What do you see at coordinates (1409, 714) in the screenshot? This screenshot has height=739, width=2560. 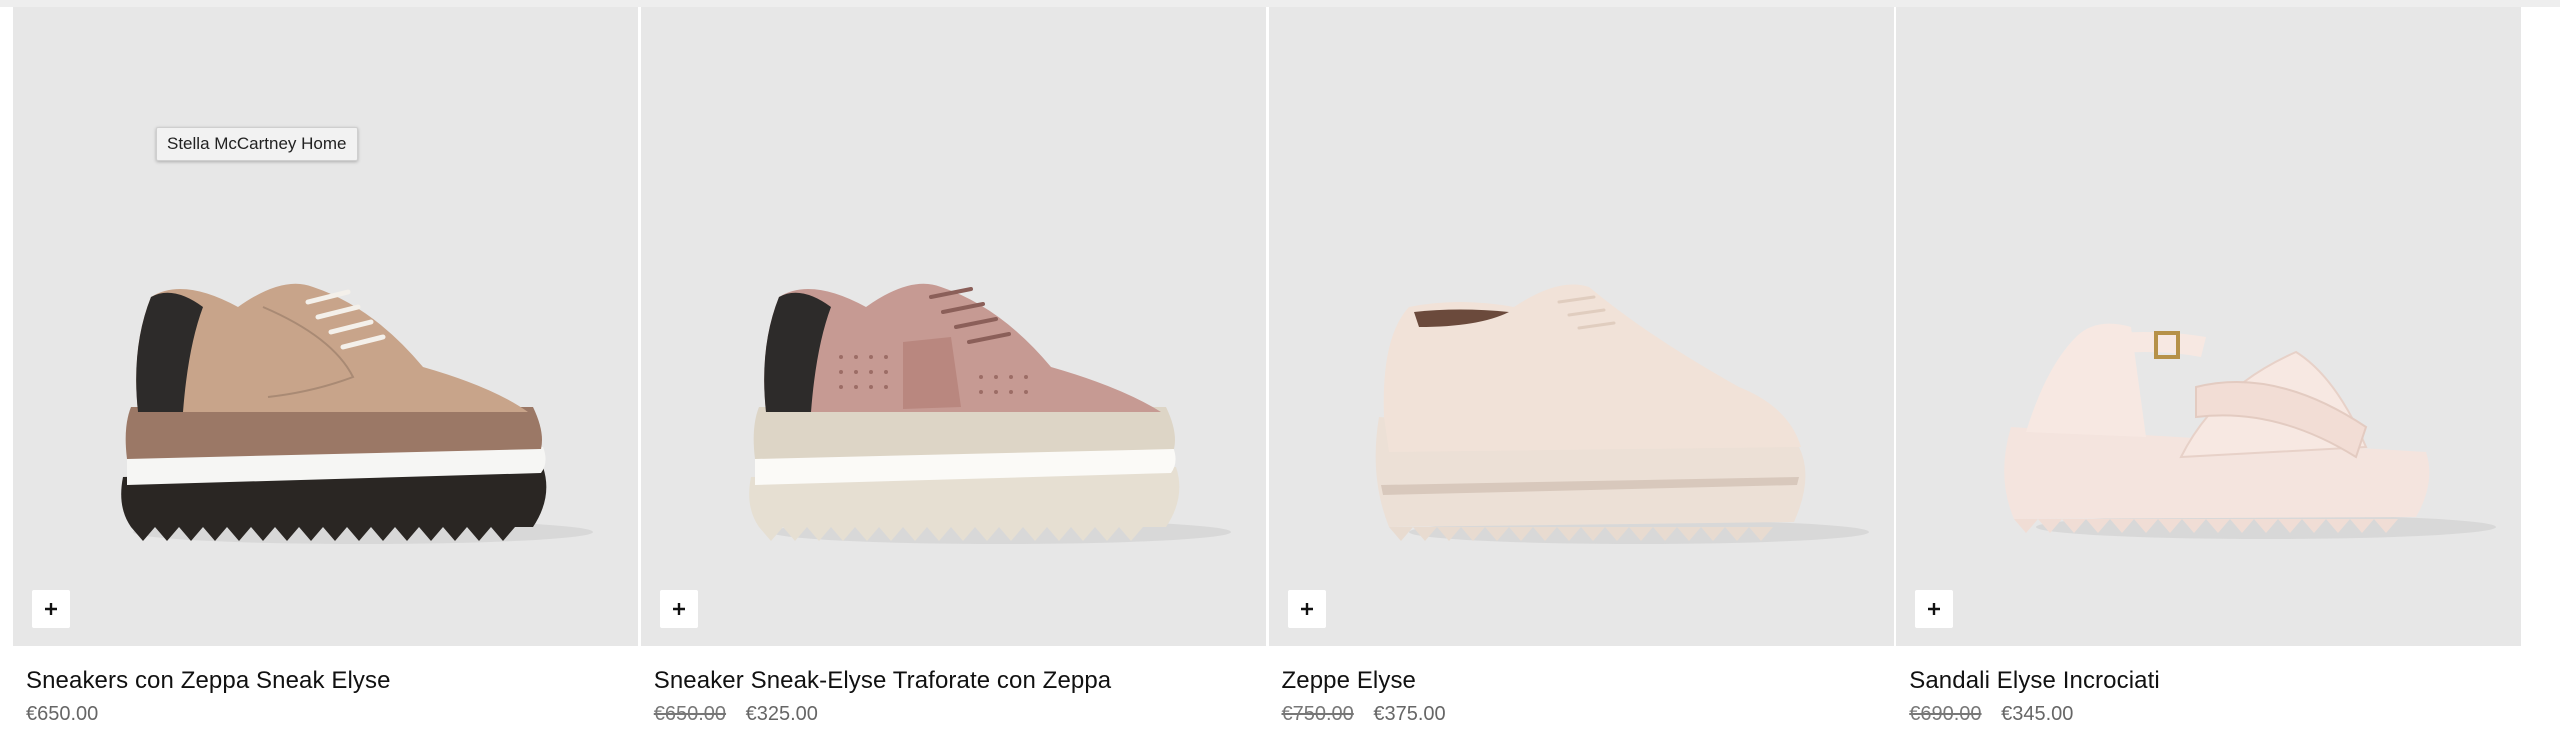 I see `price-current: €375.00` at bounding box center [1409, 714].